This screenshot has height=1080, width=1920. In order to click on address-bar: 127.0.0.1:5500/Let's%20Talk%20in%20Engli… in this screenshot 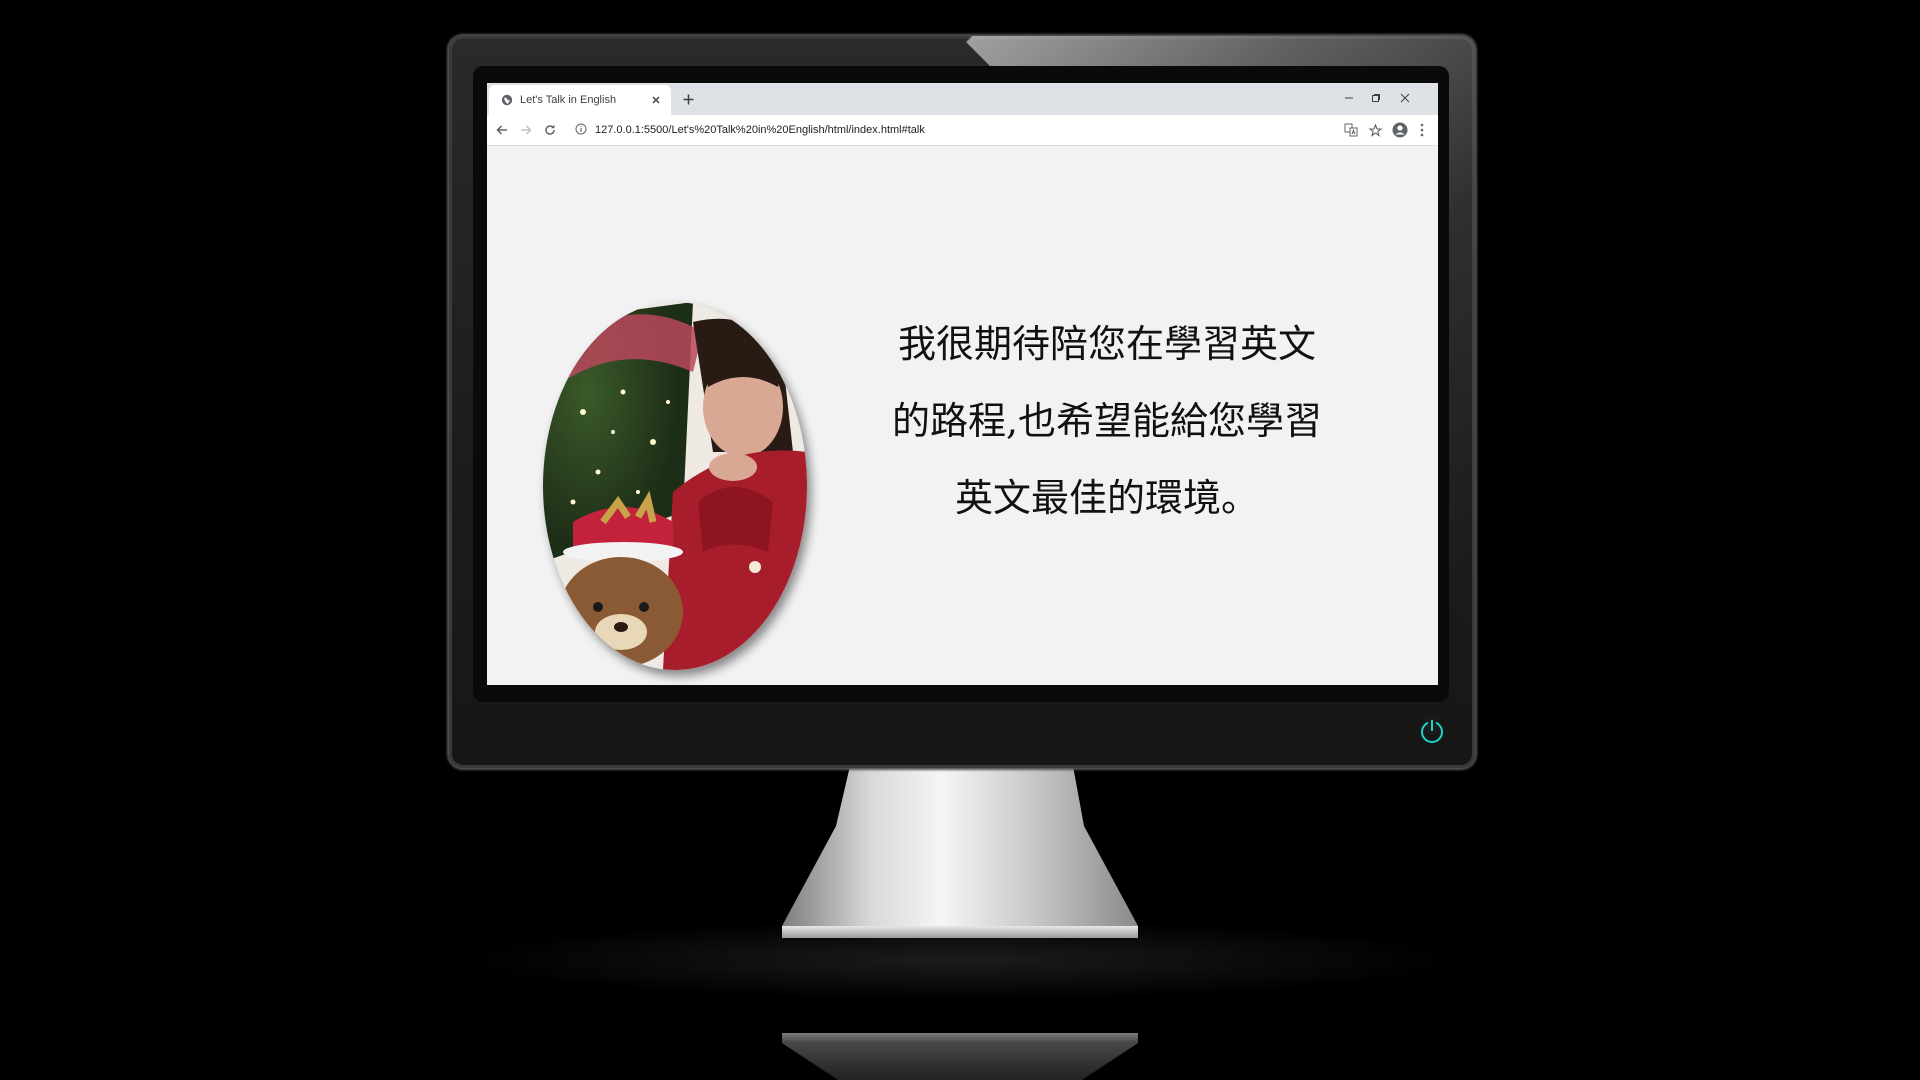, I will do `click(934, 130)`.